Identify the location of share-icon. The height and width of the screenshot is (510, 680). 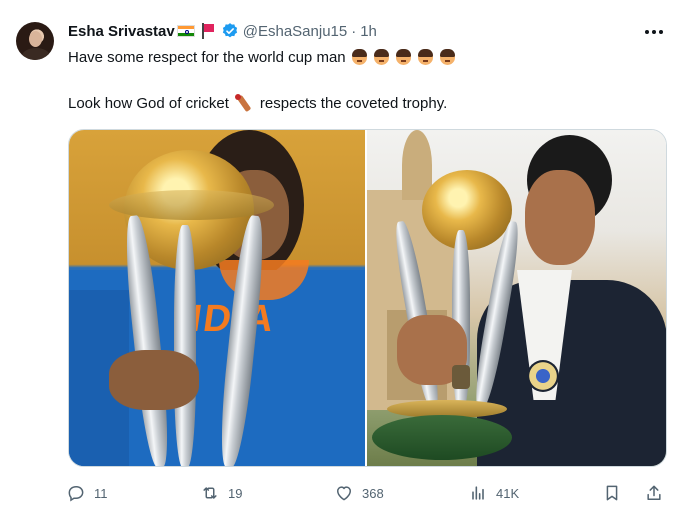
(654, 492).